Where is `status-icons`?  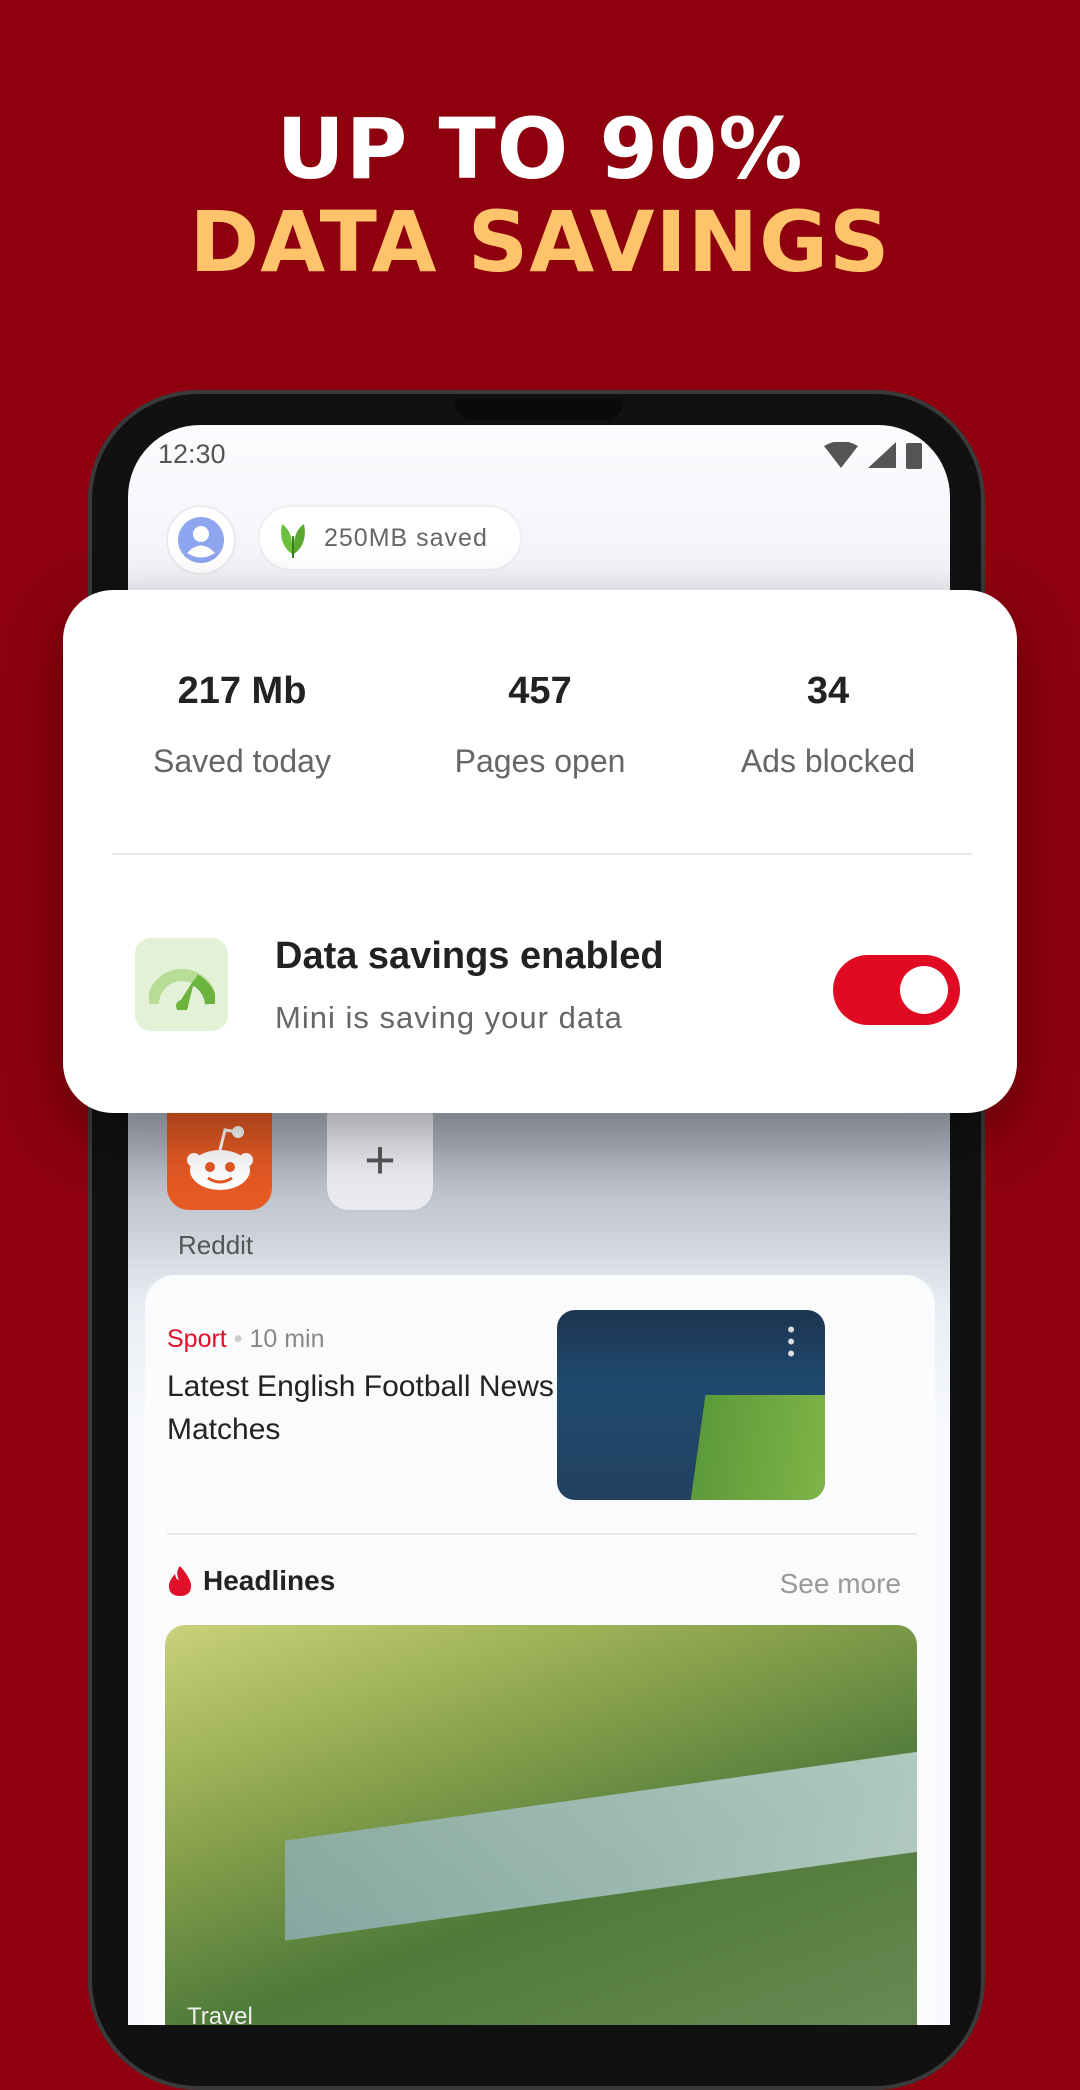 status-icons is located at coordinates (873, 455).